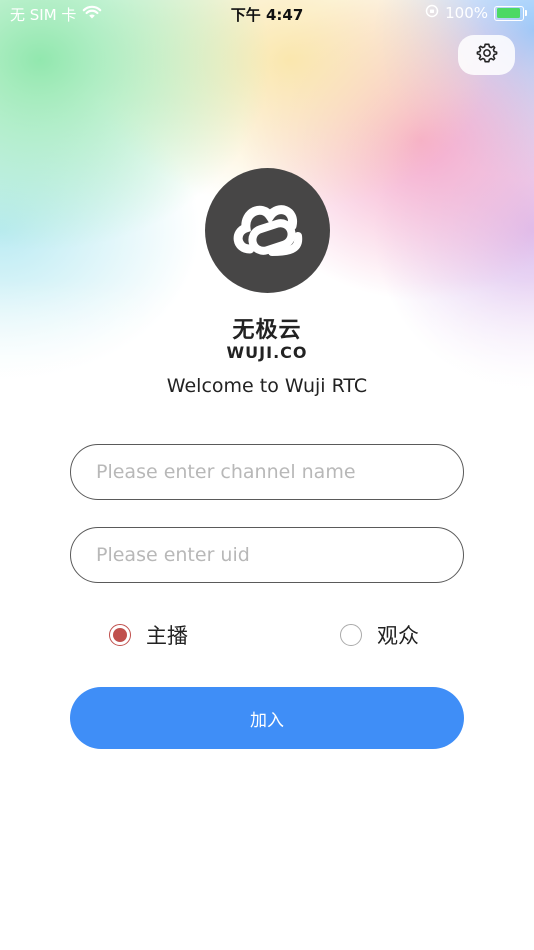  I want to click on app-logo, so click(267, 230).